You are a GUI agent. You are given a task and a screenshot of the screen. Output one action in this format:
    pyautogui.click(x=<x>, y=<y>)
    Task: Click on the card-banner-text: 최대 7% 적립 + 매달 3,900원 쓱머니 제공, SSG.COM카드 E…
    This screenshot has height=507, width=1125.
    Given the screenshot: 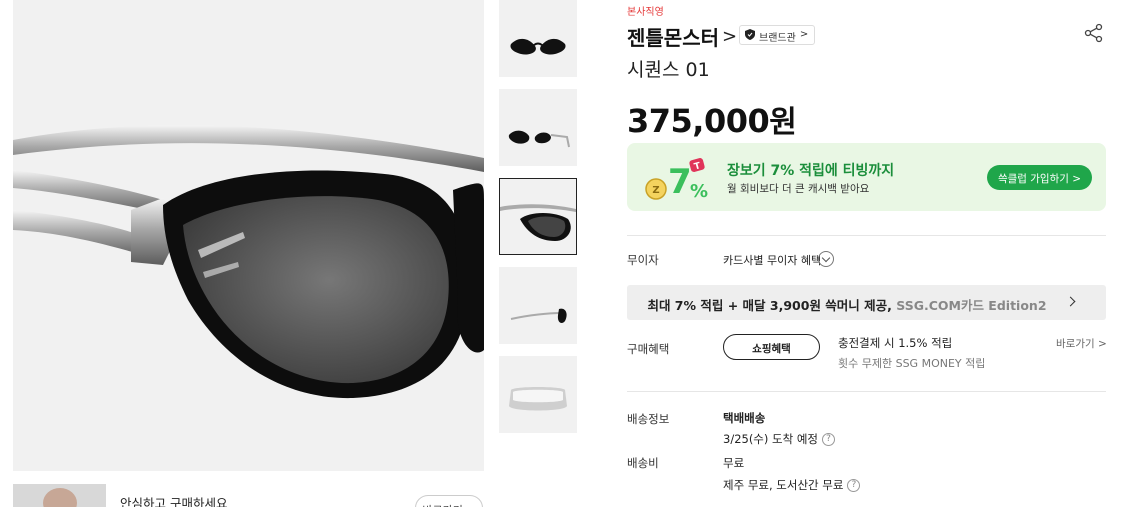 What is the action you would take?
    pyautogui.click(x=847, y=304)
    